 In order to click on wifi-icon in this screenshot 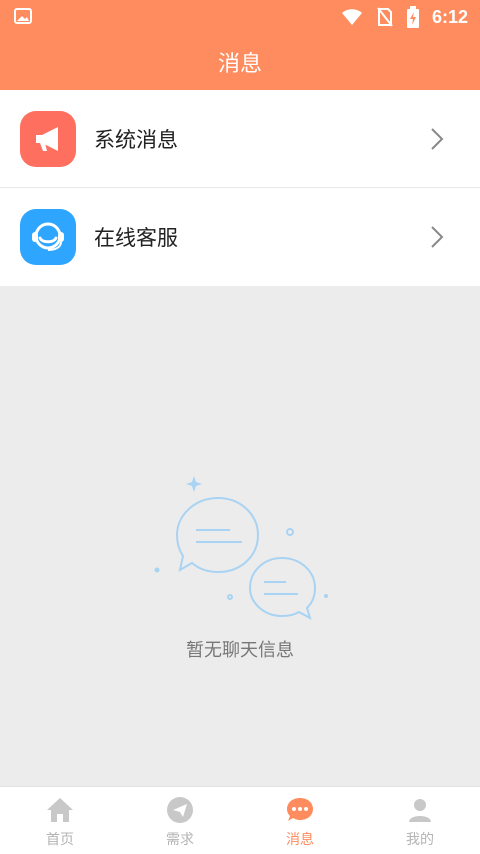, I will do `click(351, 17)`.